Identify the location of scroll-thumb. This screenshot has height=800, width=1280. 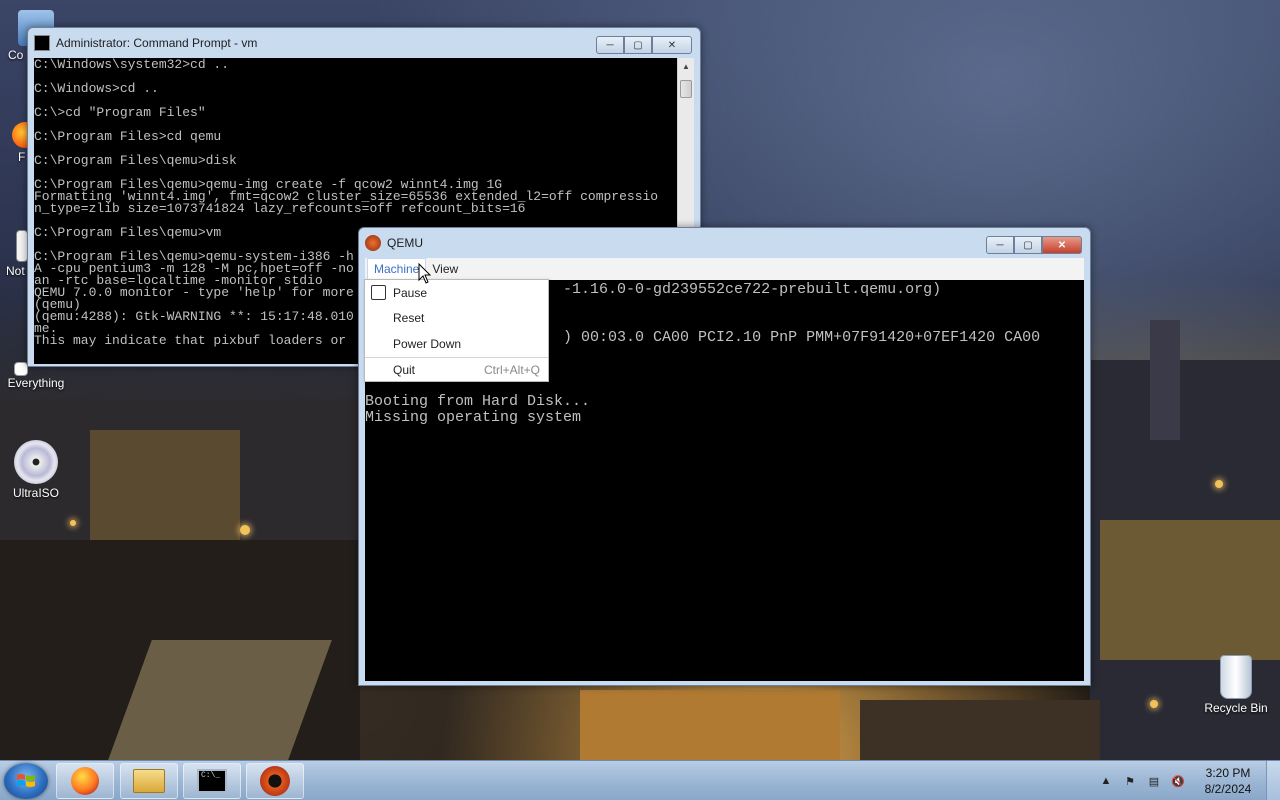
(686, 89).